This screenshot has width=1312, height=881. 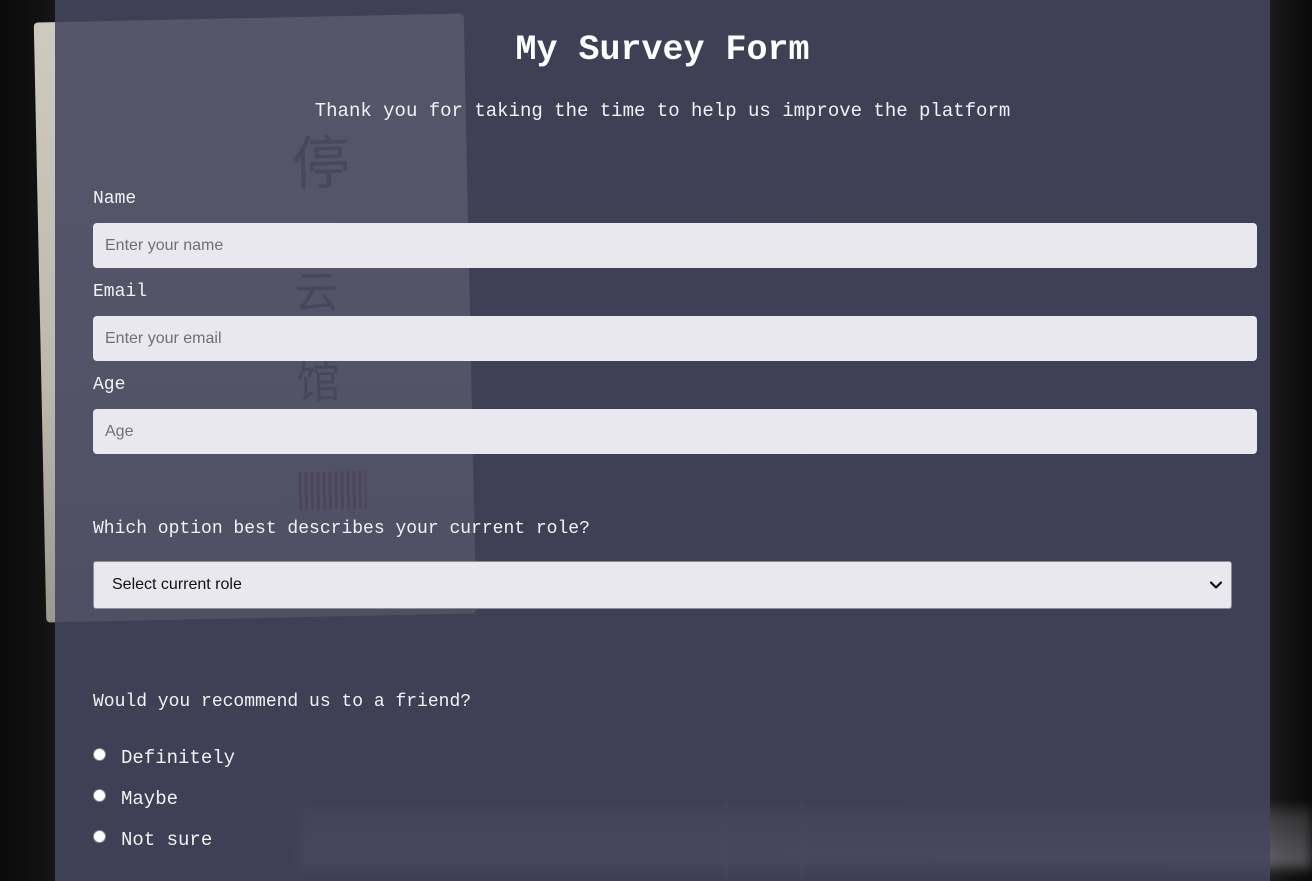 I want to click on email-label: Email, so click(x=120, y=292).